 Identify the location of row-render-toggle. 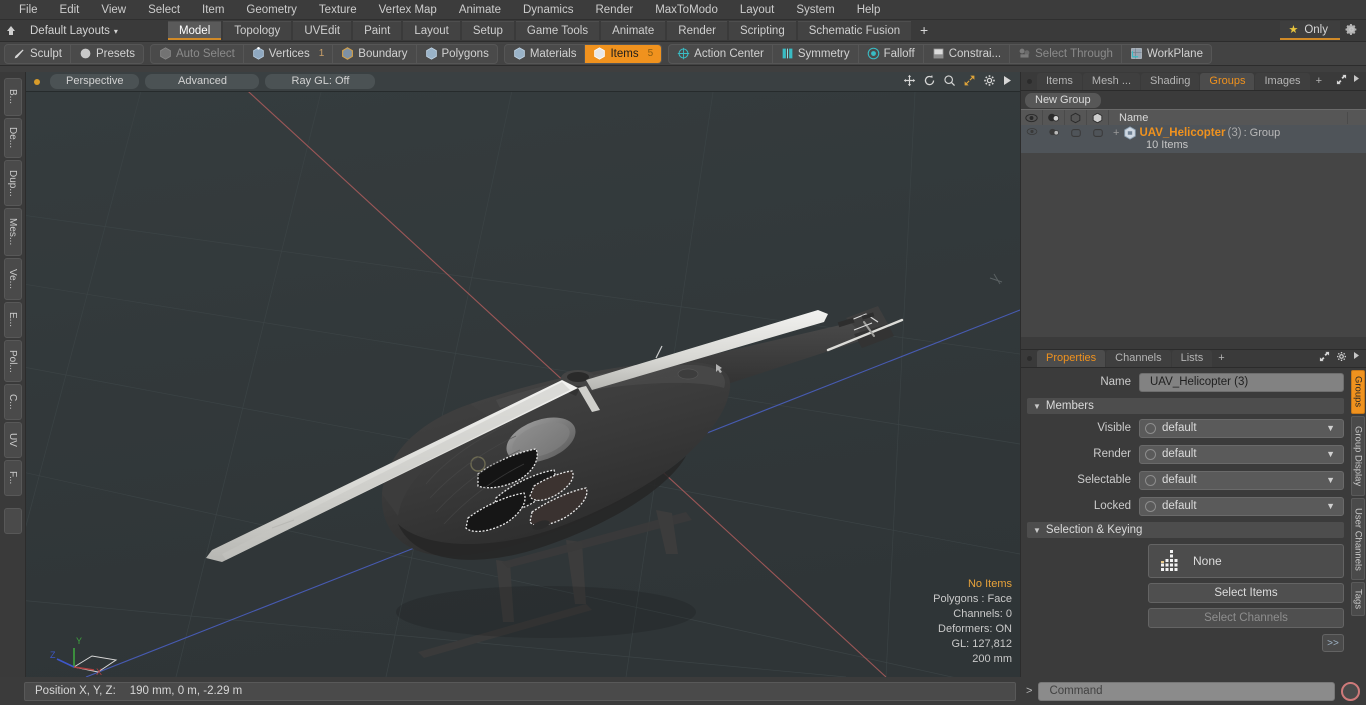
(1054, 139).